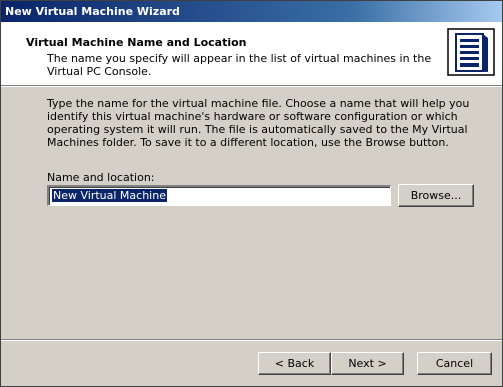  I want to click on header-divider, so click(251, 86).